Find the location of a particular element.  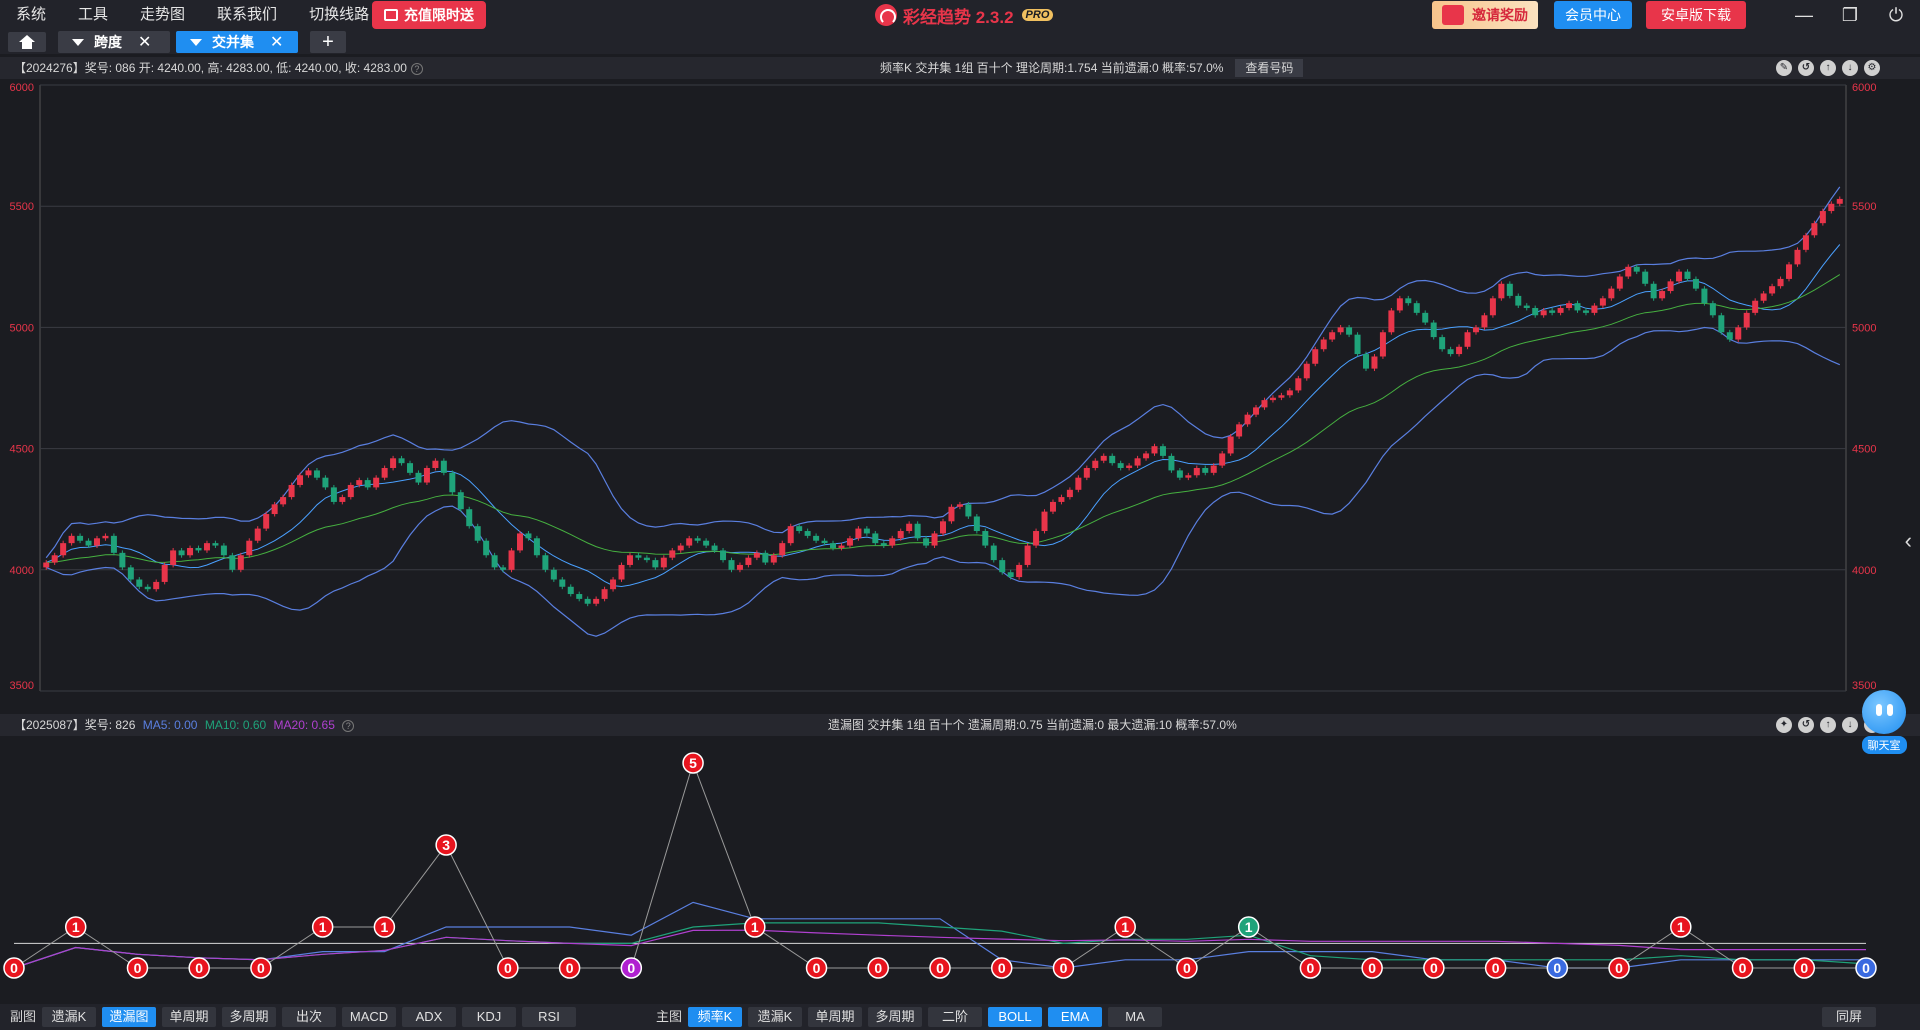

draw-icon: ✎ is located at coordinates (1784, 68).